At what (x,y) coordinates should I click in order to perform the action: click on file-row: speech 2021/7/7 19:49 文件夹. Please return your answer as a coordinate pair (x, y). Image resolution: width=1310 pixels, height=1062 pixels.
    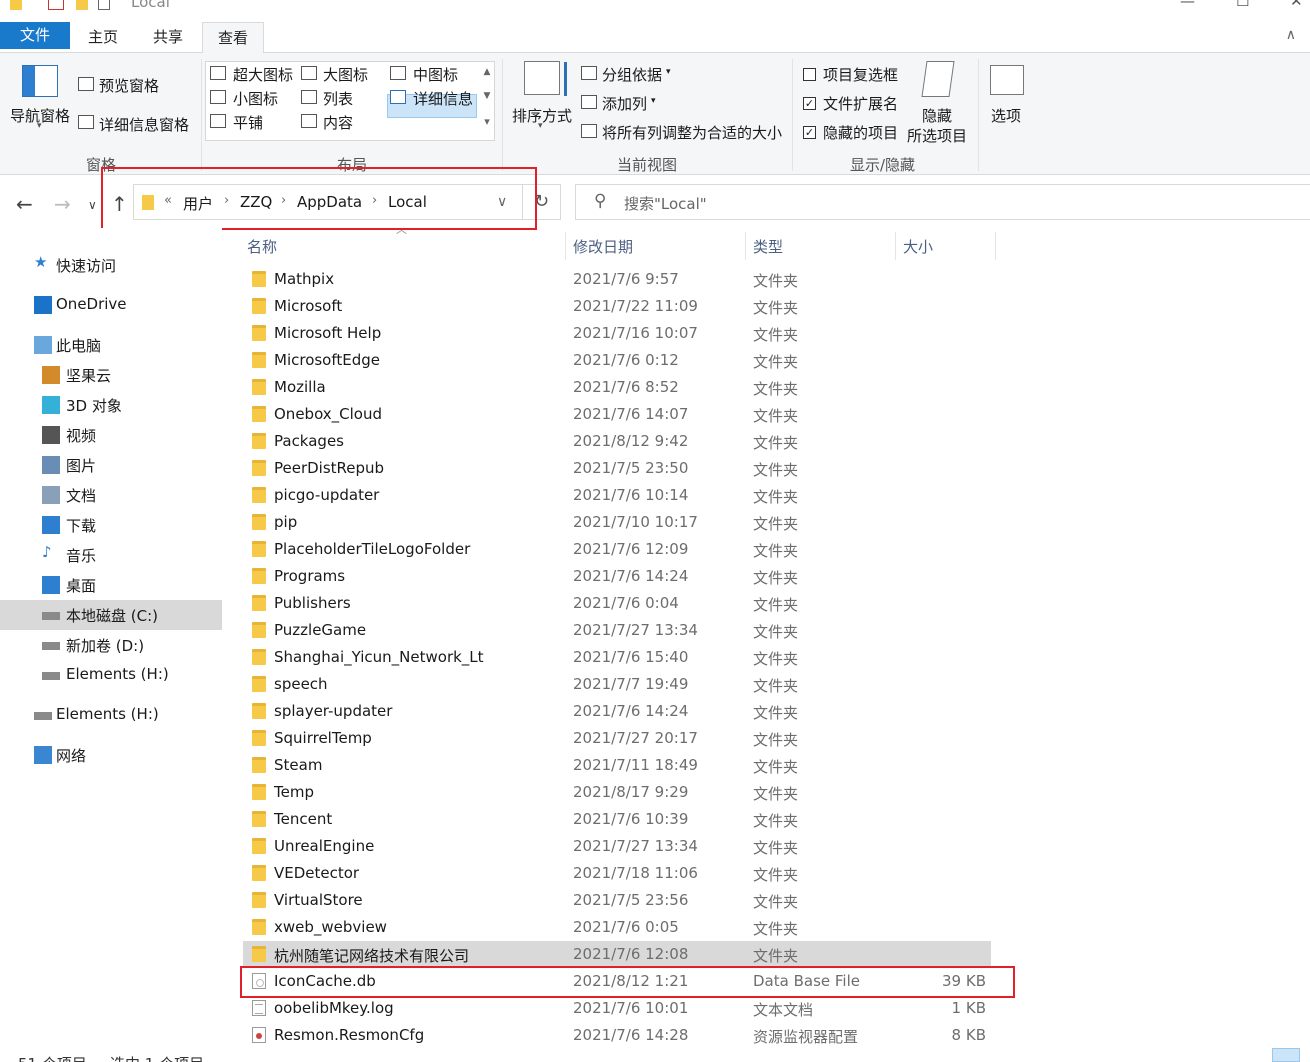
    Looking at the image, I should click on (617, 684).